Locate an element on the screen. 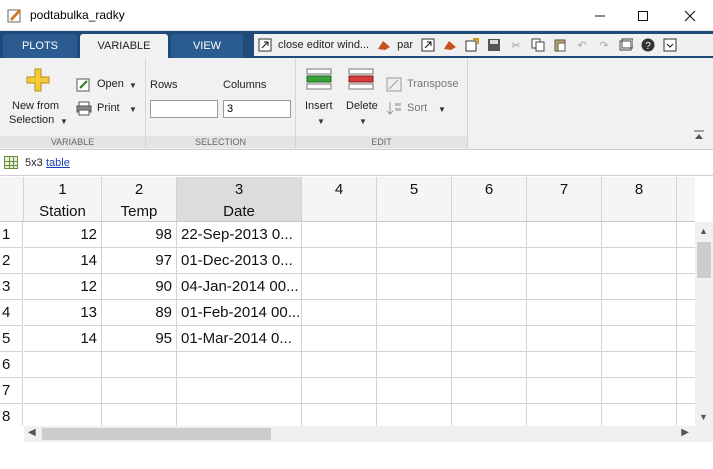  grid-cell: 90 is located at coordinates (139, 287).